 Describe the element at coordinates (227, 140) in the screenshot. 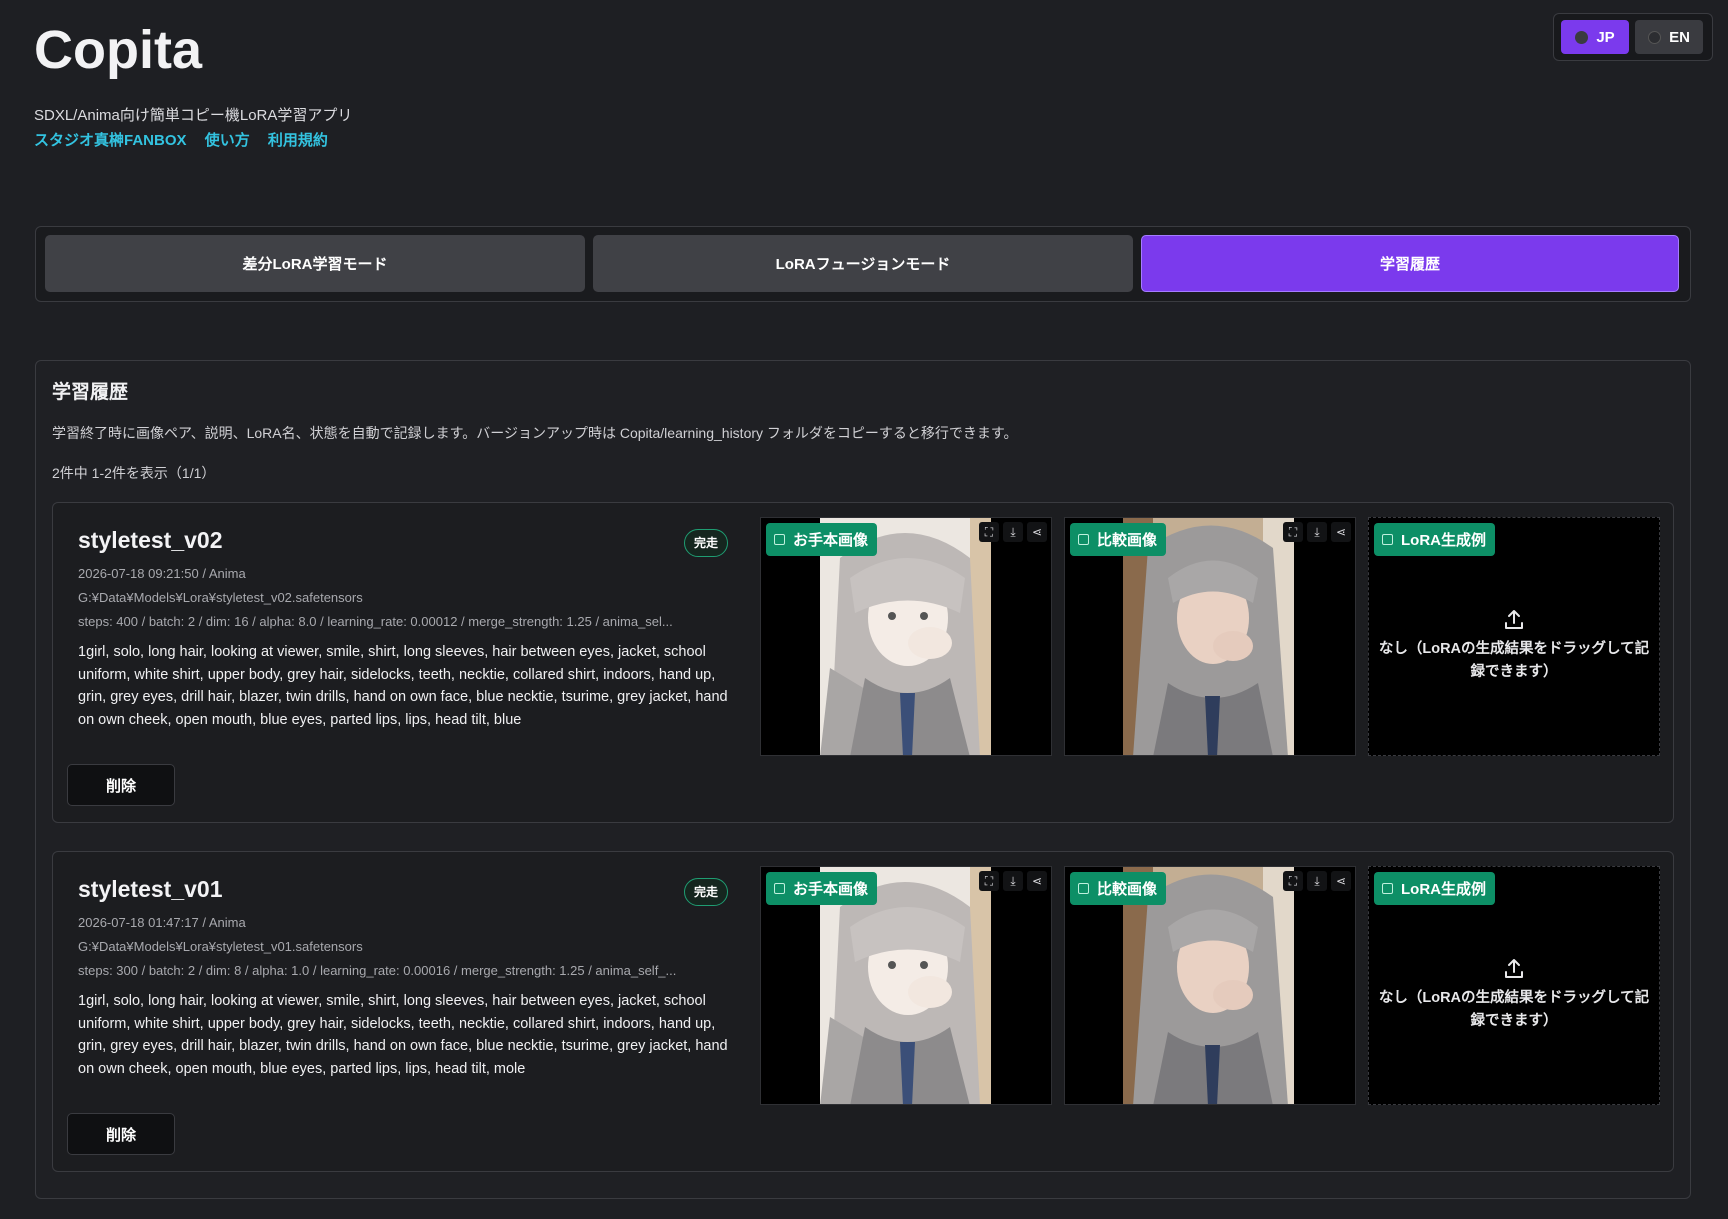

I see `usage-link: 使い方` at that location.